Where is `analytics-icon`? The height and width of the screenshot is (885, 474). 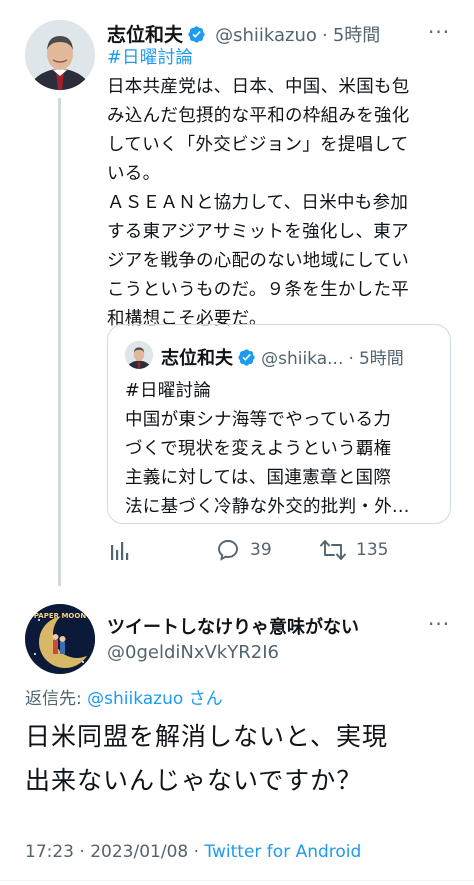 analytics-icon is located at coordinates (120, 551).